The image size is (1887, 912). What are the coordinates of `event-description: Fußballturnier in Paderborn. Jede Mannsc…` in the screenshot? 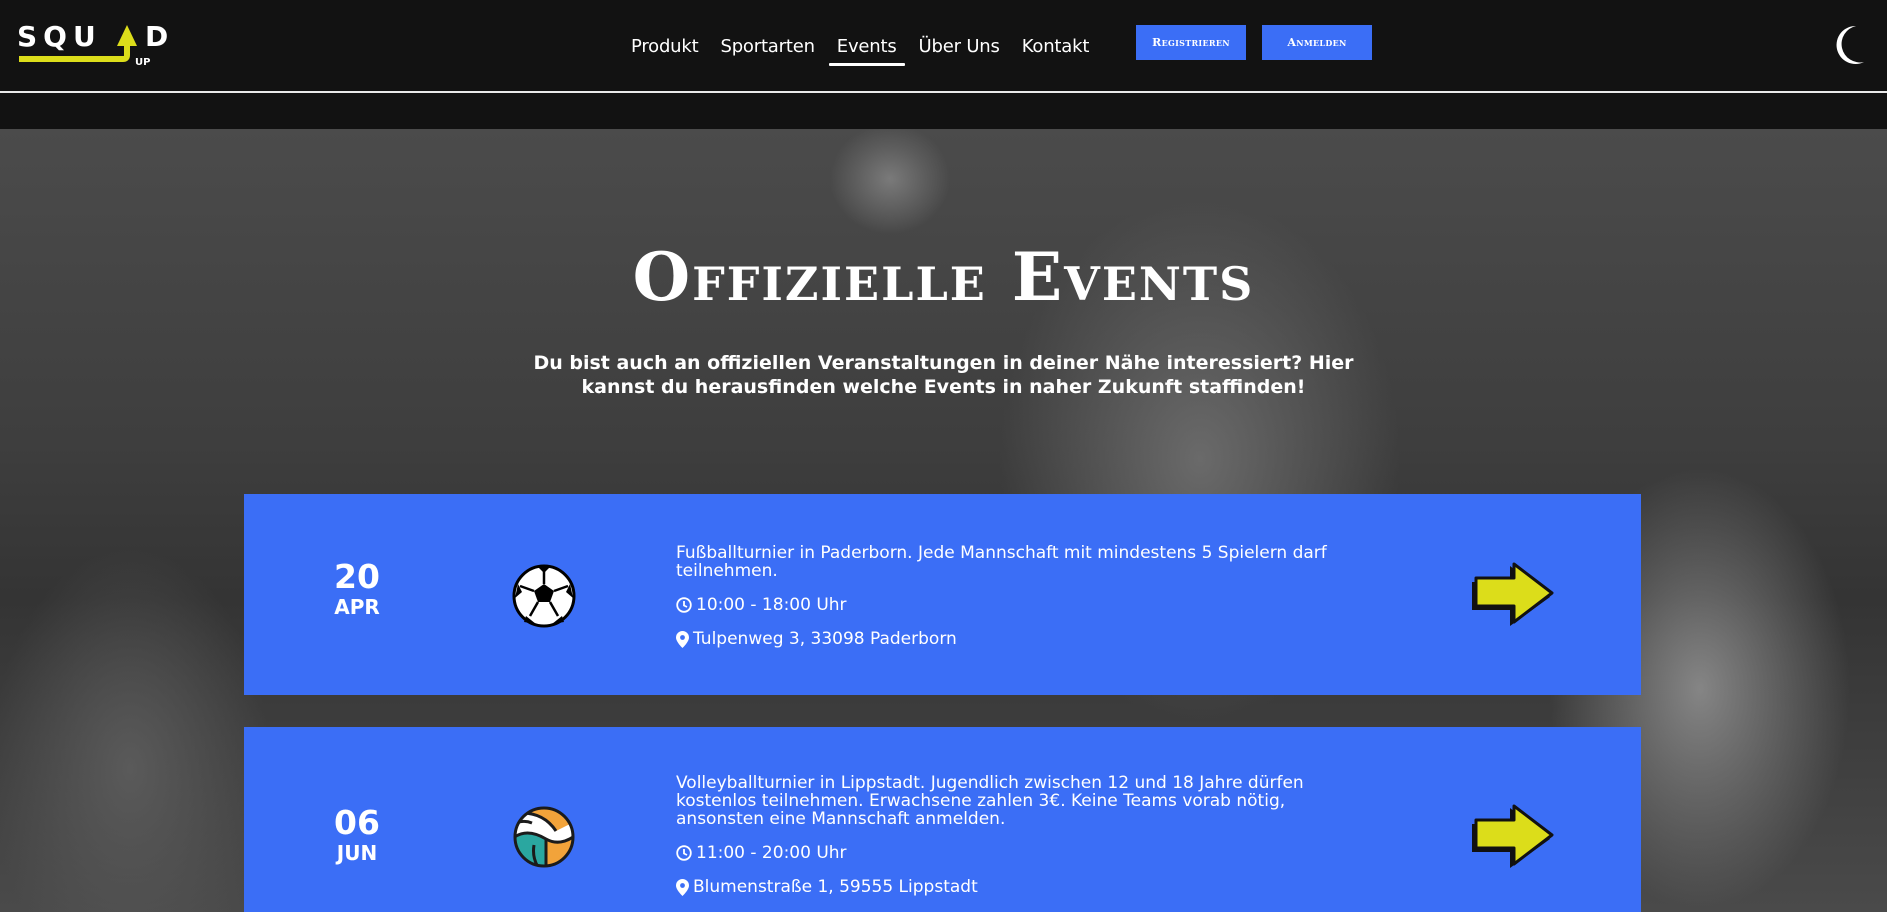 It's located at (1001, 562).